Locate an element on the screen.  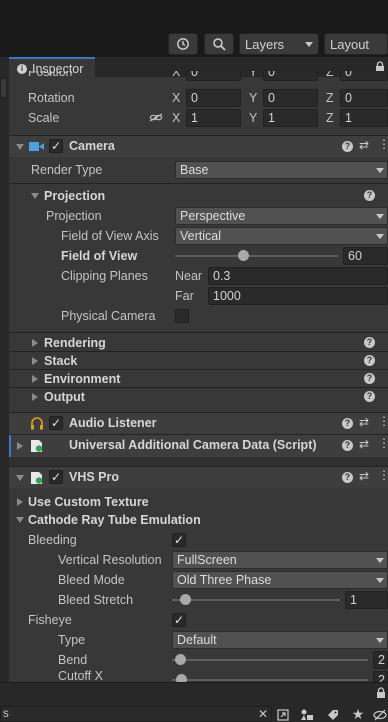
physical-camera-checkbox is located at coordinates (182, 316).